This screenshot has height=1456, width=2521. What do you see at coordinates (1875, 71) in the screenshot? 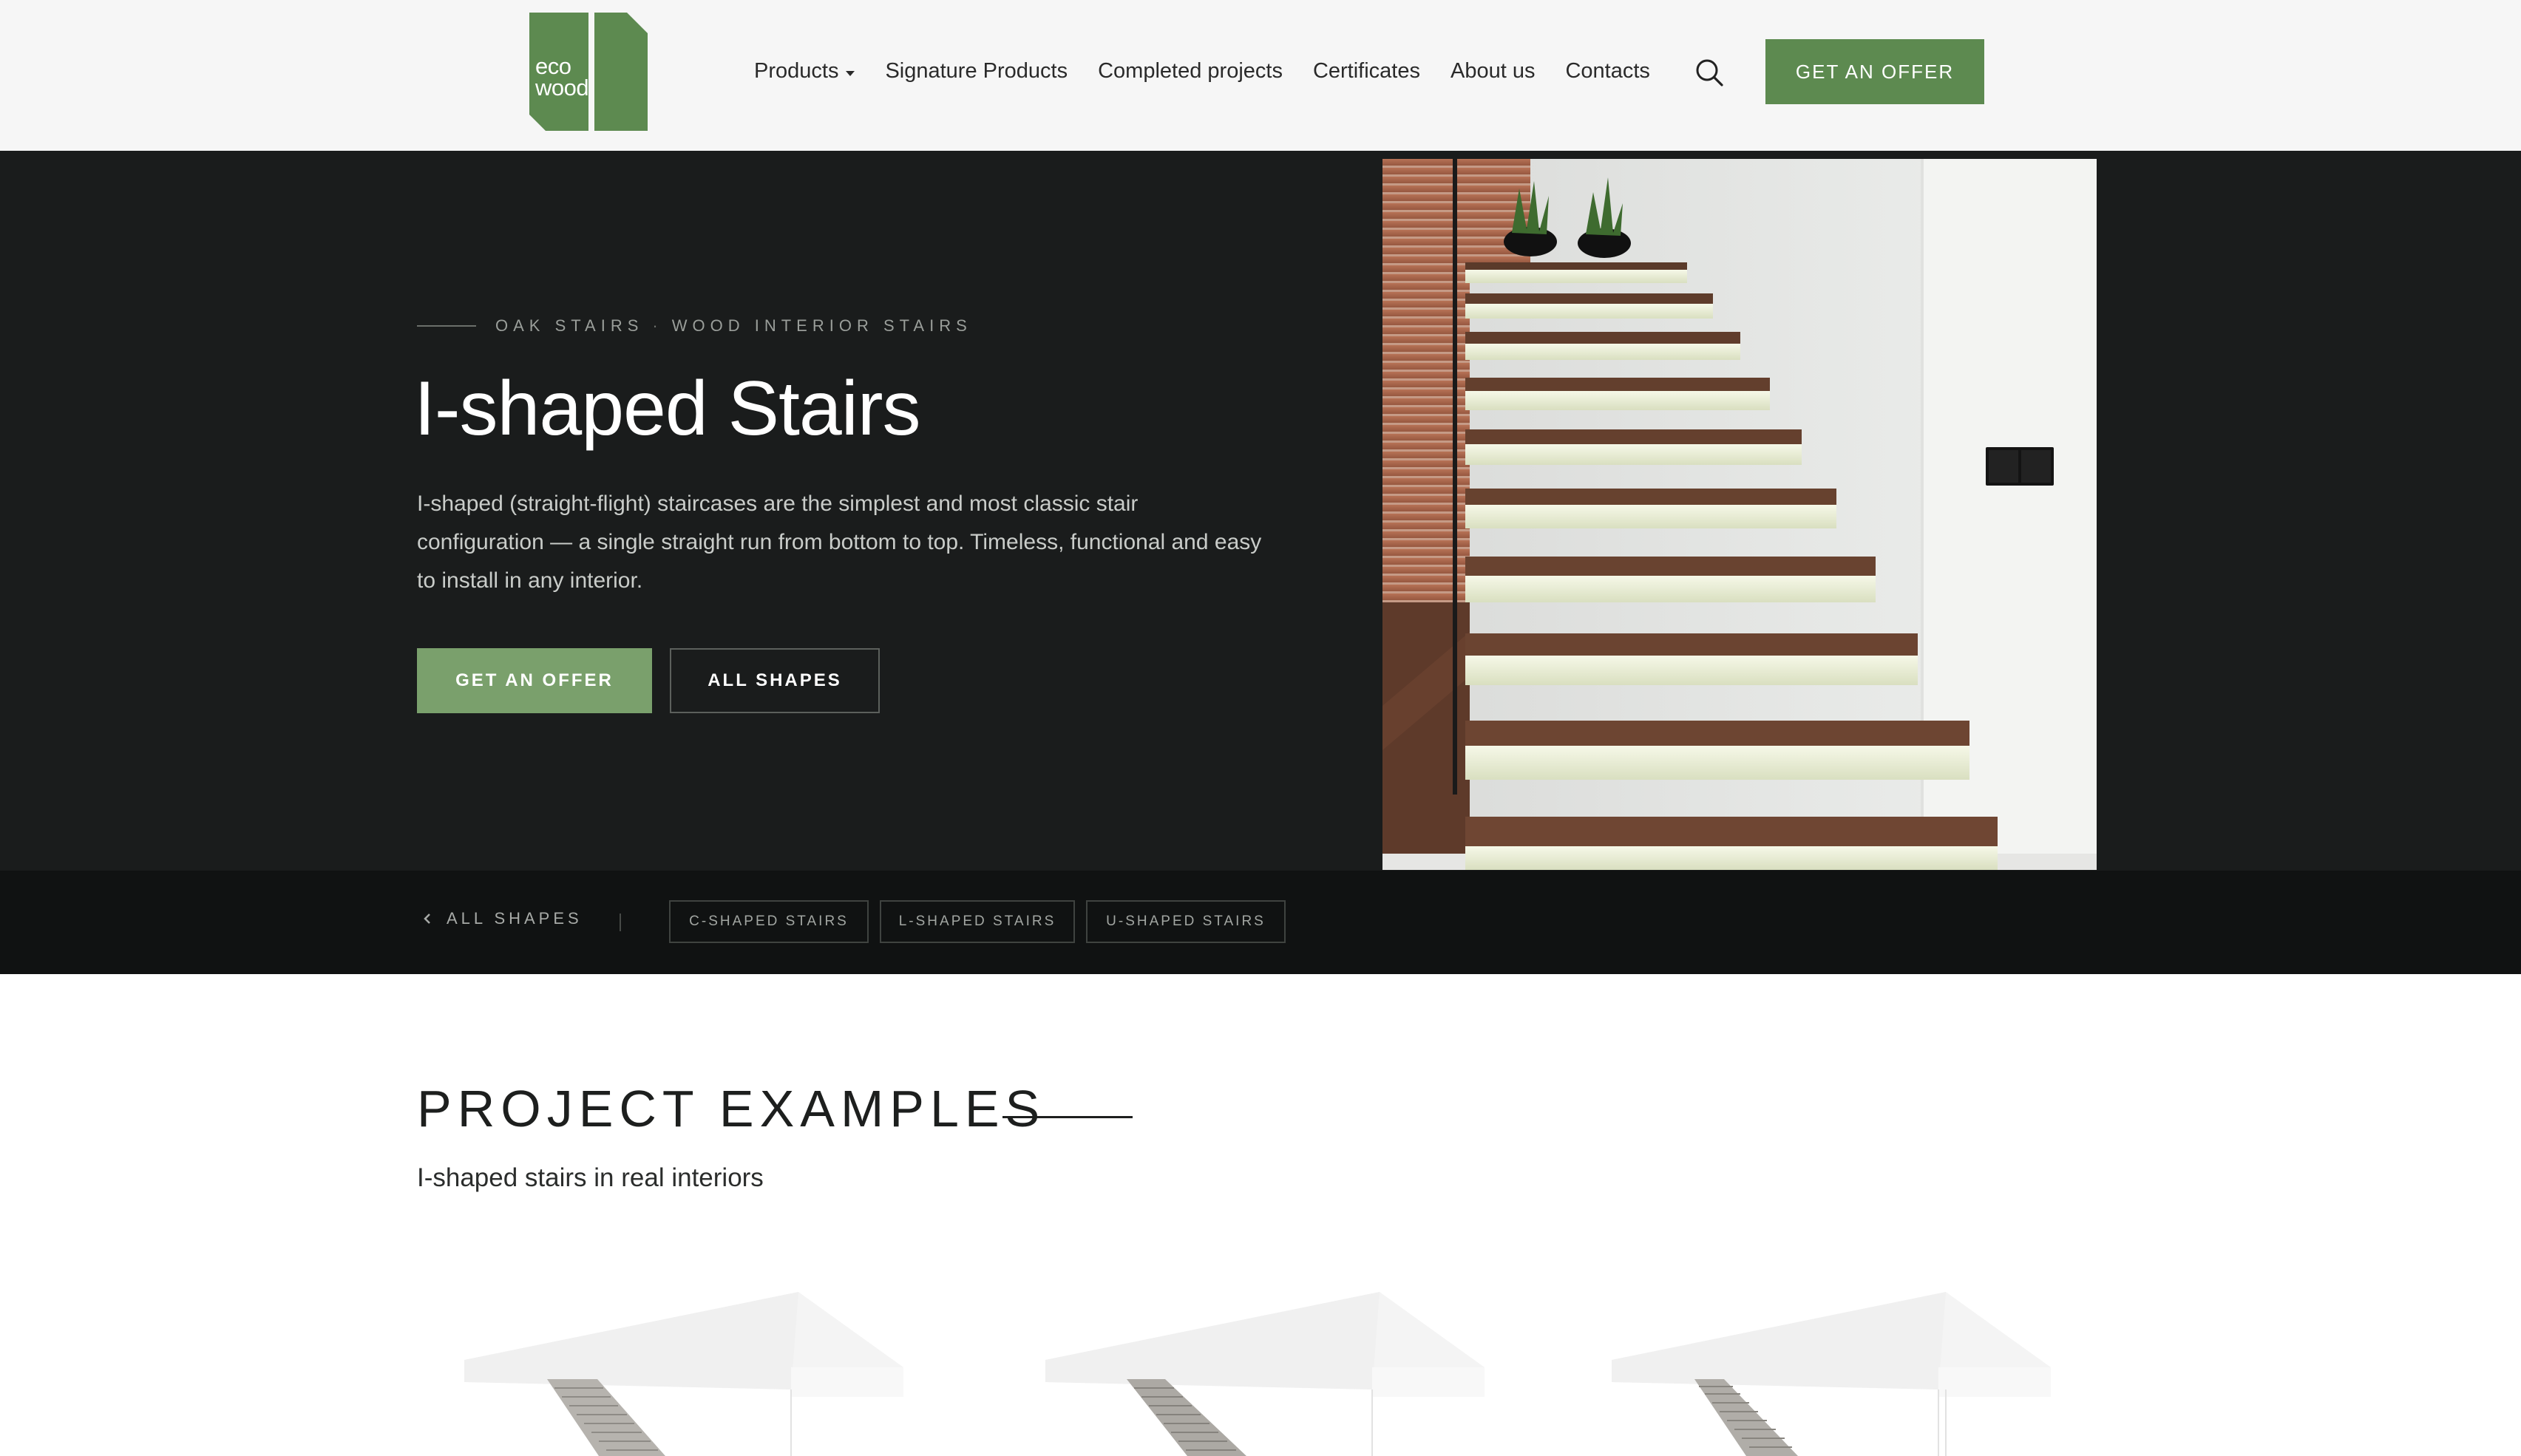
I see `header-get-offer-button: GET AN OFFER` at bounding box center [1875, 71].